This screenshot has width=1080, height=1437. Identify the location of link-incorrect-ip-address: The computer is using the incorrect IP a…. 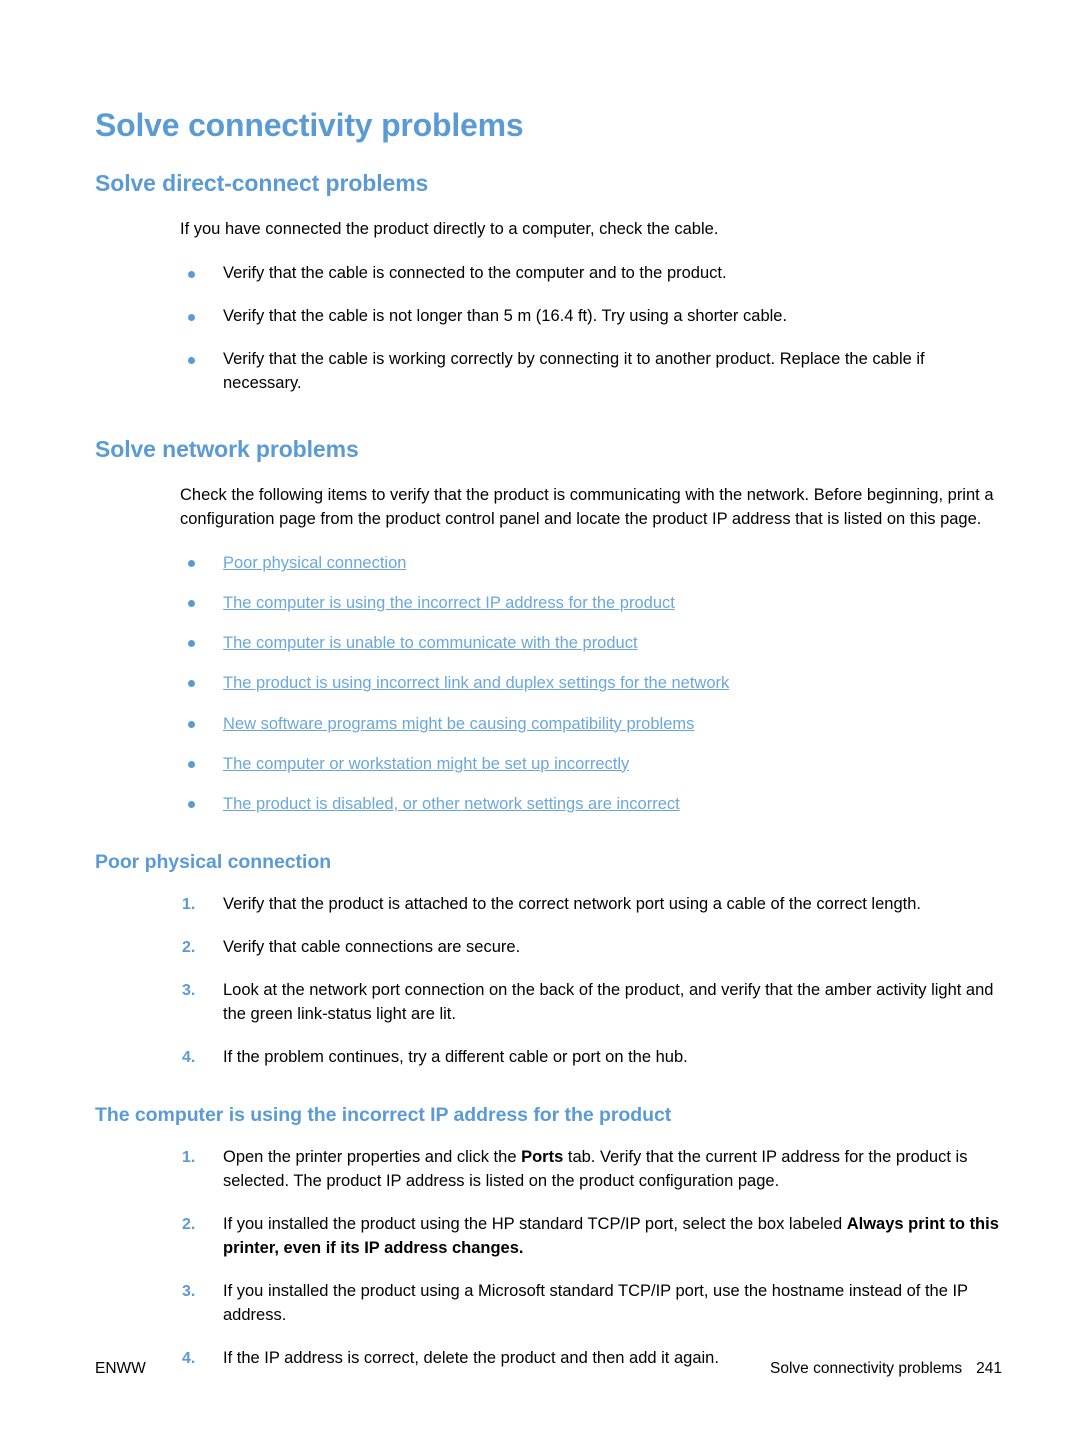
(449, 603).